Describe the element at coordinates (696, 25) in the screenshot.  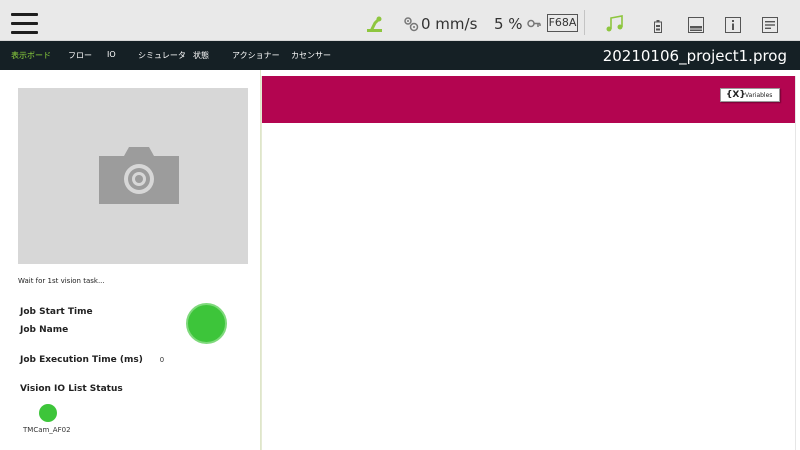
I see `panel-icon` at that location.